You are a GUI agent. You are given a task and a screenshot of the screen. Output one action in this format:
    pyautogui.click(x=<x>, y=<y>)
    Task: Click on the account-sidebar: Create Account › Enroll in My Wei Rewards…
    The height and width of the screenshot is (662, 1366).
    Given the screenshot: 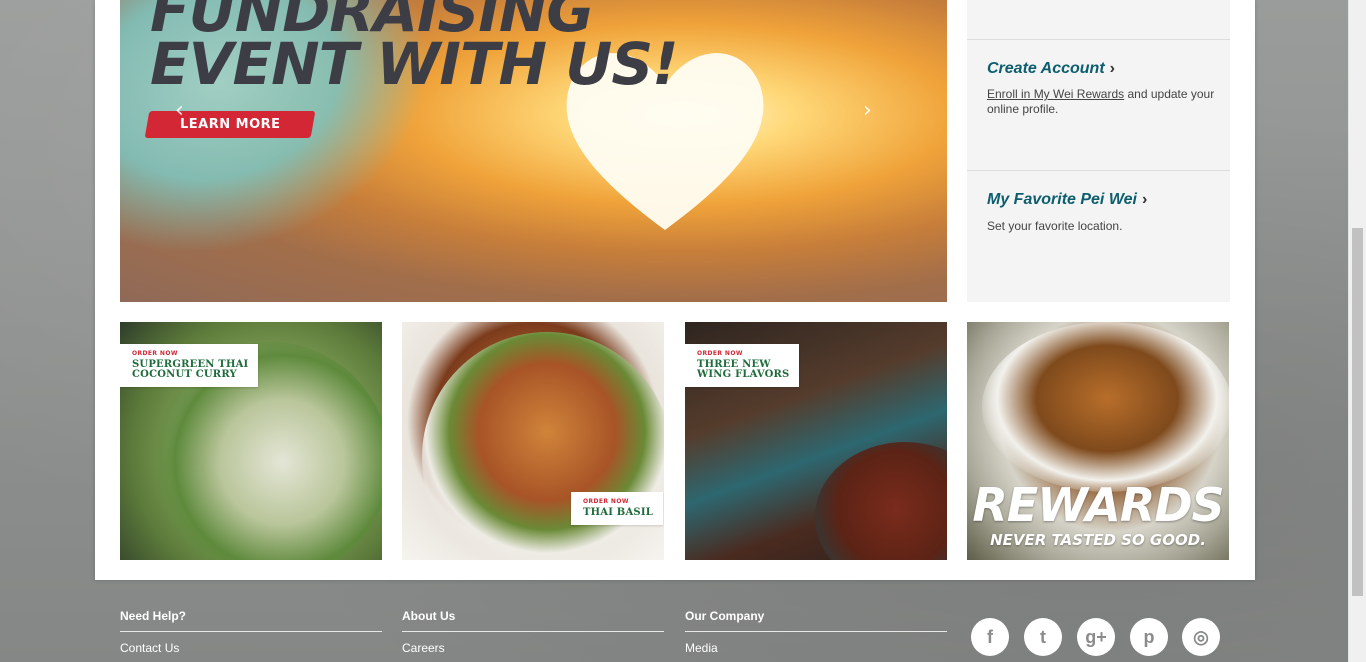 What is the action you would take?
    pyautogui.click(x=1098, y=151)
    